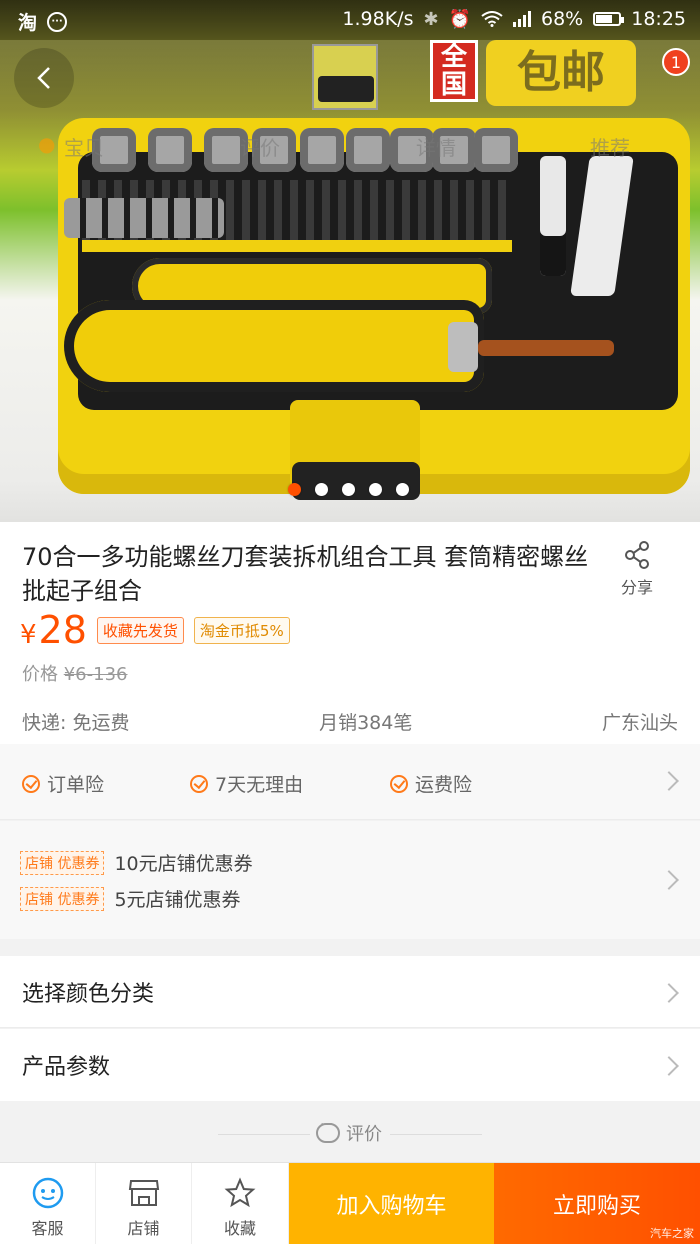 The image size is (700, 1244). What do you see at coordinates (57, 21) in the screenshot?
I see `more-dots-icon: ···` at bounding box center [57, 21].